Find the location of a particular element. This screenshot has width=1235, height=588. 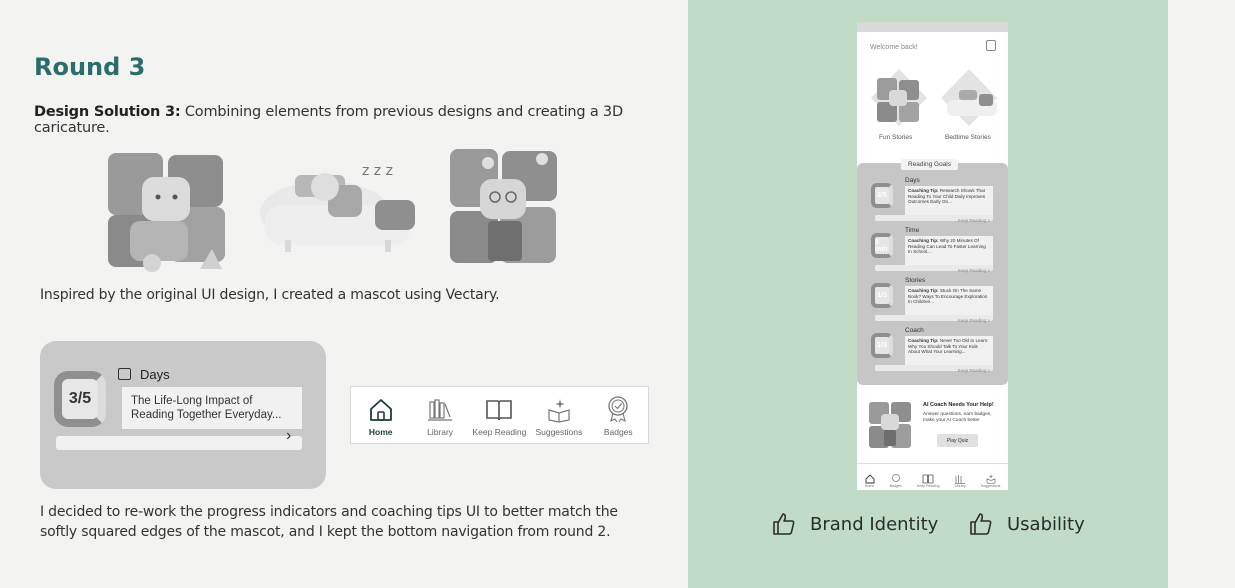

rating-label: Brand Identity is located at coordinates (874, 524).